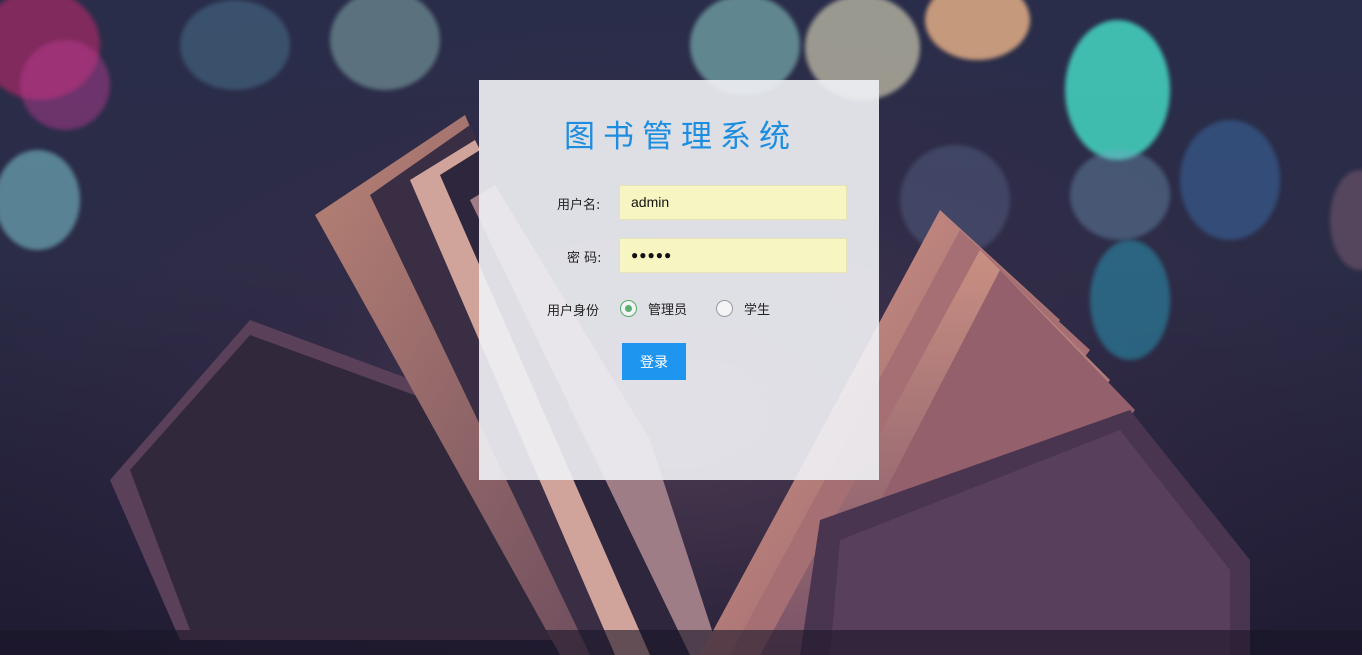  I want to click on role-option-admin: 管理员, so click(653, 308).